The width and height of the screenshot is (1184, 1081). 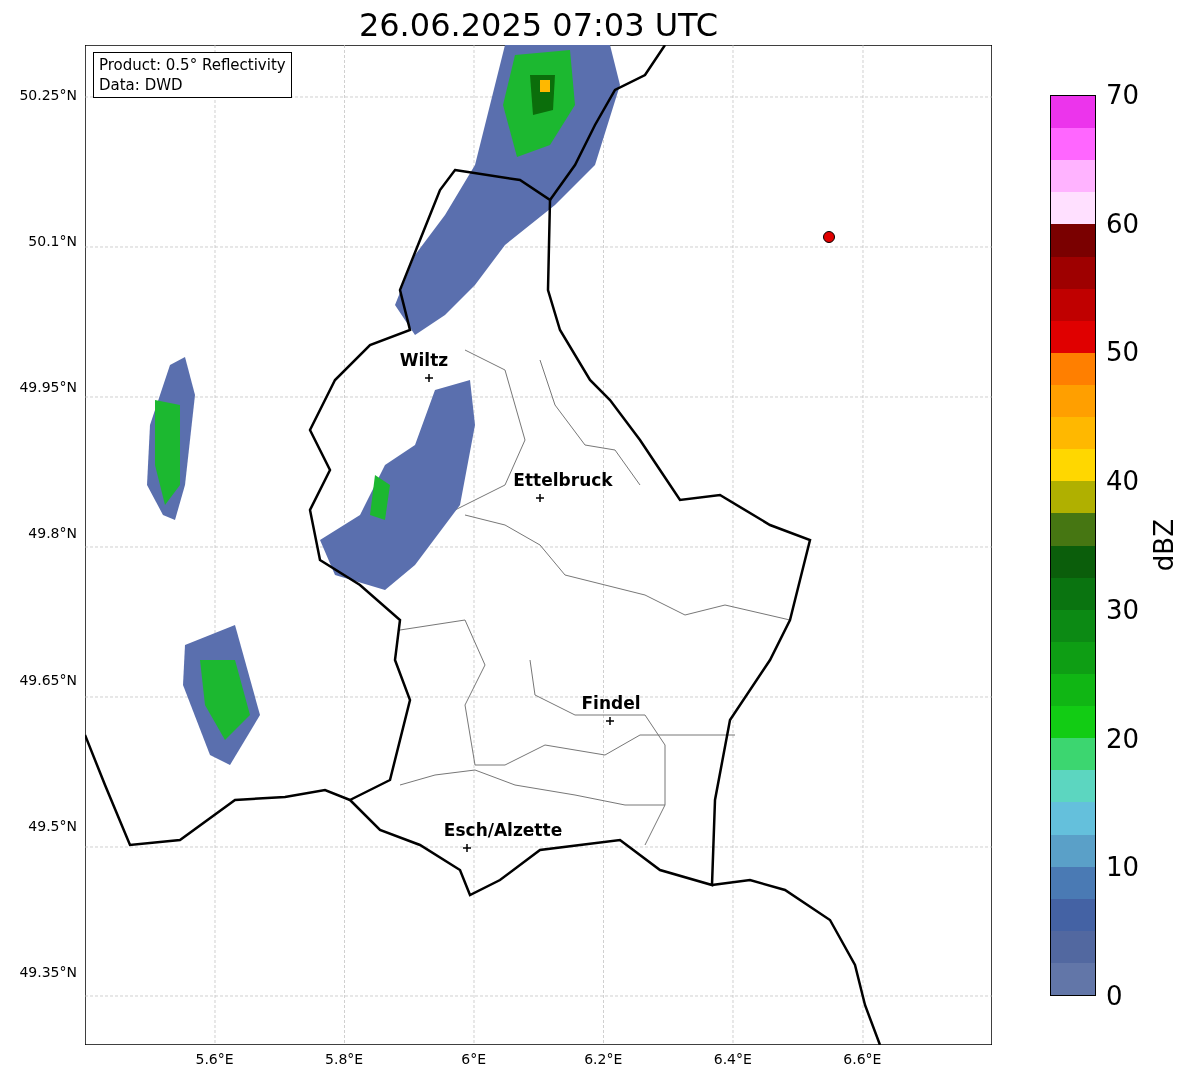 What do you see at coordinates (52, 533) in the screenshot?
I see `latitude-label: 49.8°N` at bounding box center [52, 533].